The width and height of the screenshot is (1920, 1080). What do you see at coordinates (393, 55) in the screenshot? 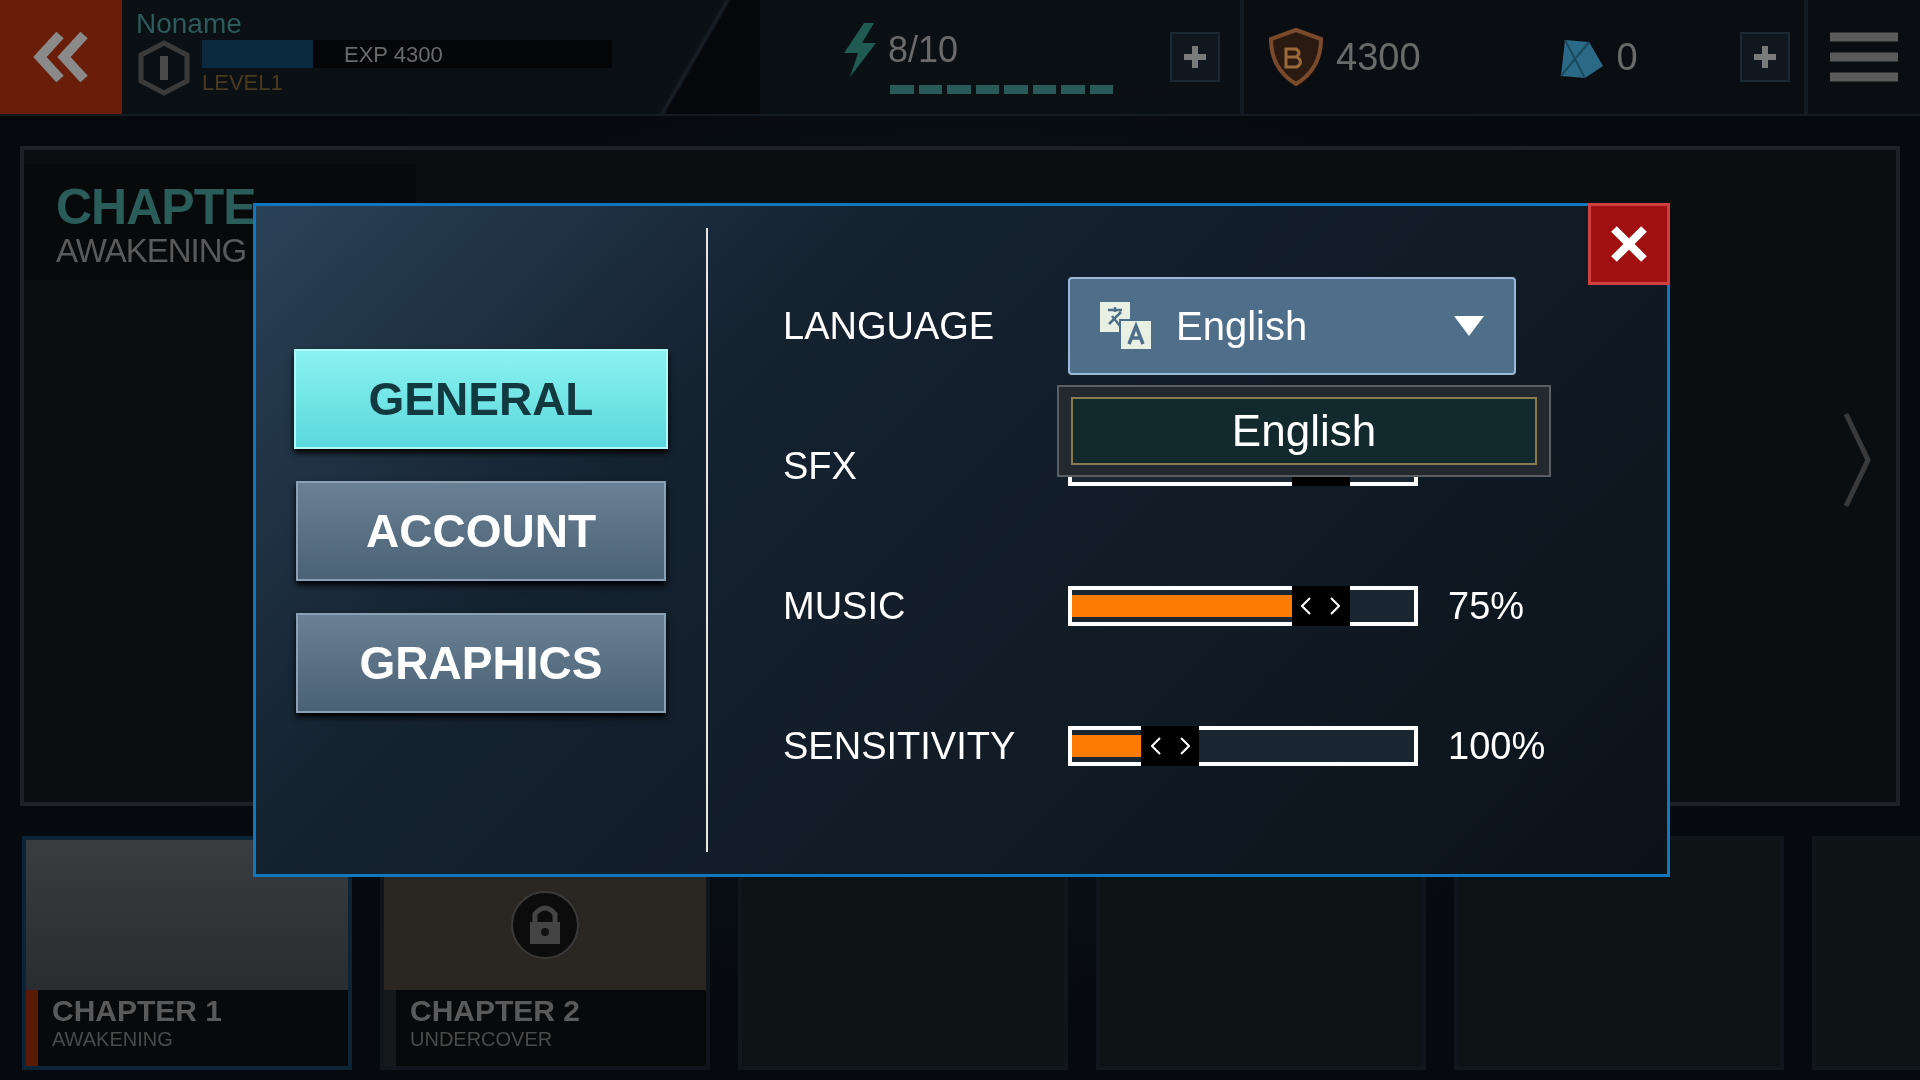
I see `exp-label: EXP 4300` at bounding box center [393, 55].